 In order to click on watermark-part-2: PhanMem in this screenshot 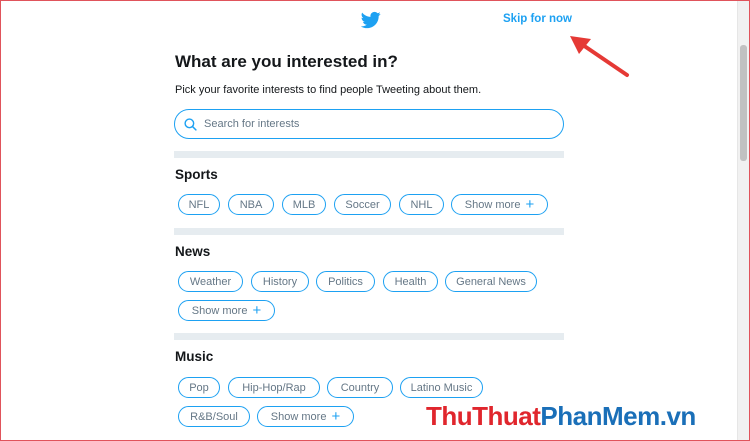, I will do `click(600, 416)`.